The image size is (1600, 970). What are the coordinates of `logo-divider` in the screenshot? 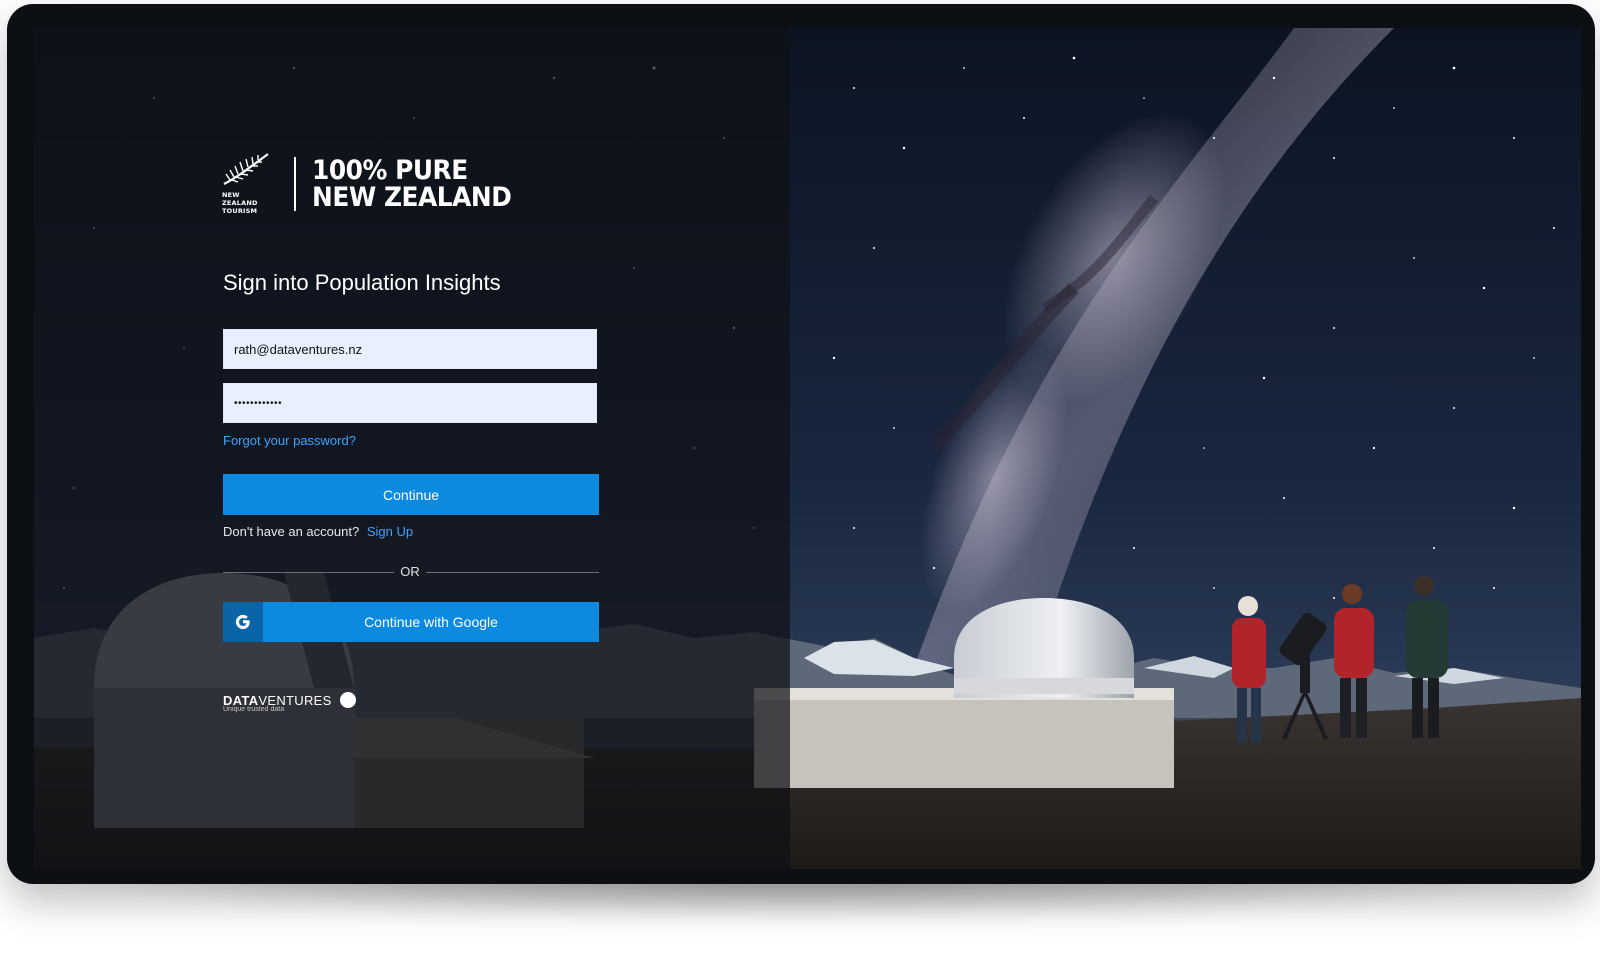 It's located at (295, 183).